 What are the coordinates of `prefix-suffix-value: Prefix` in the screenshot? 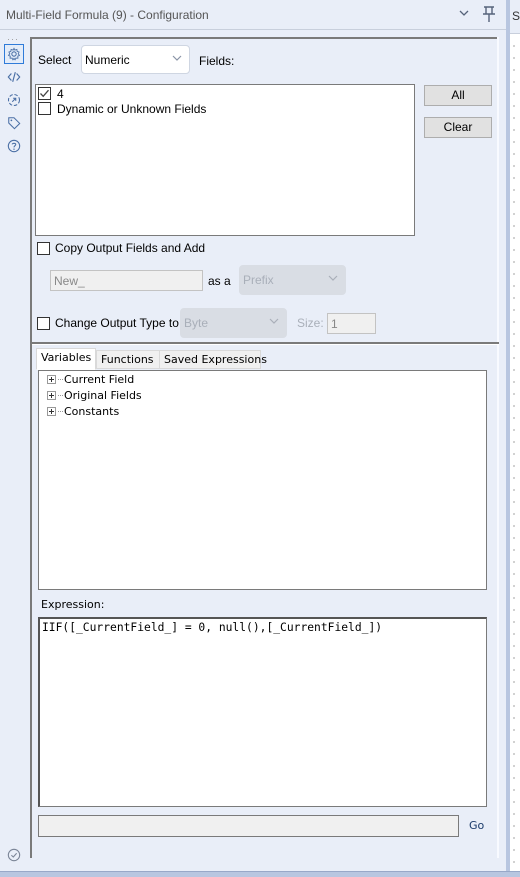 It's located at (258, 280).